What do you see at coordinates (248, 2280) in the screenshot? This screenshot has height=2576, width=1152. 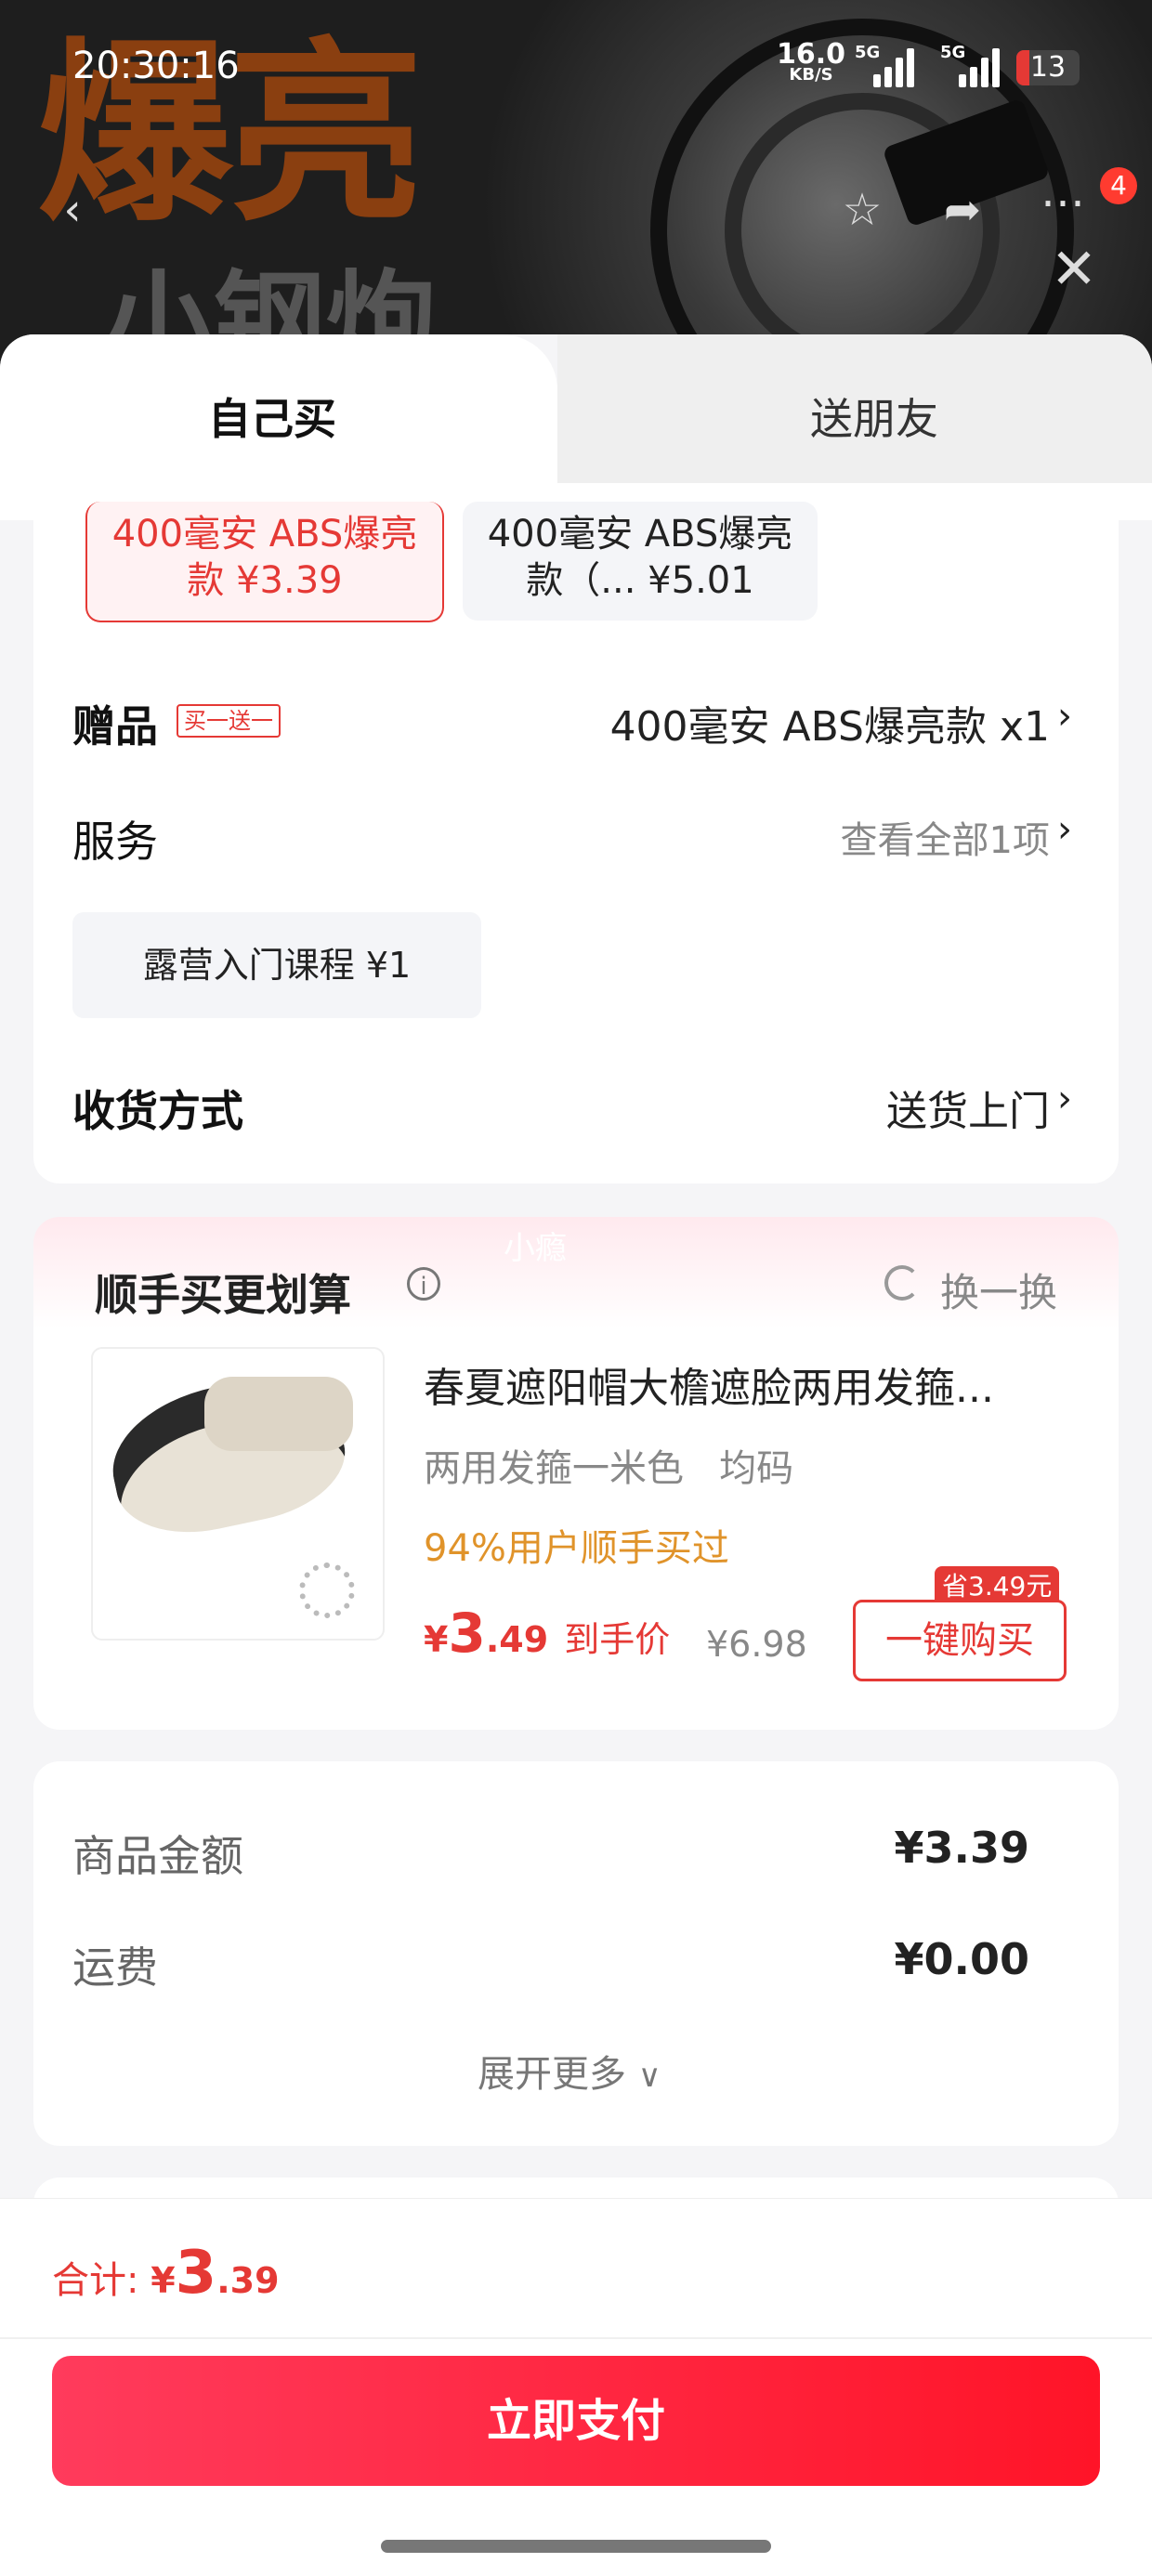 I see `total-dec: .39` at bounding box center [248, 2280].